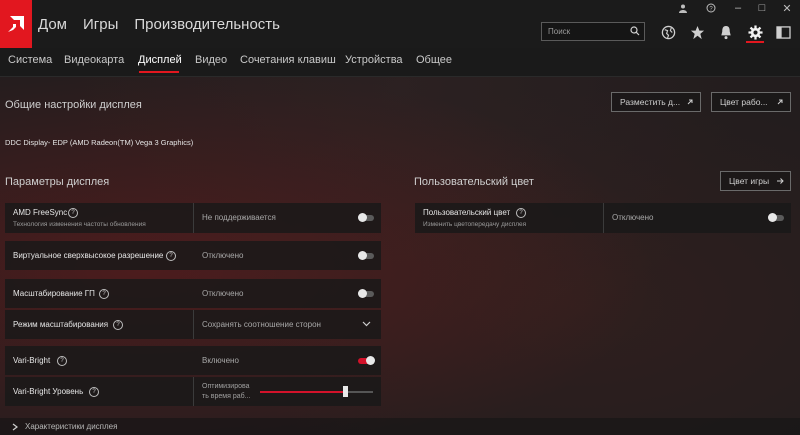 This screenshot has width=800, height=435. I want to click on search-box, so click(593, 31).